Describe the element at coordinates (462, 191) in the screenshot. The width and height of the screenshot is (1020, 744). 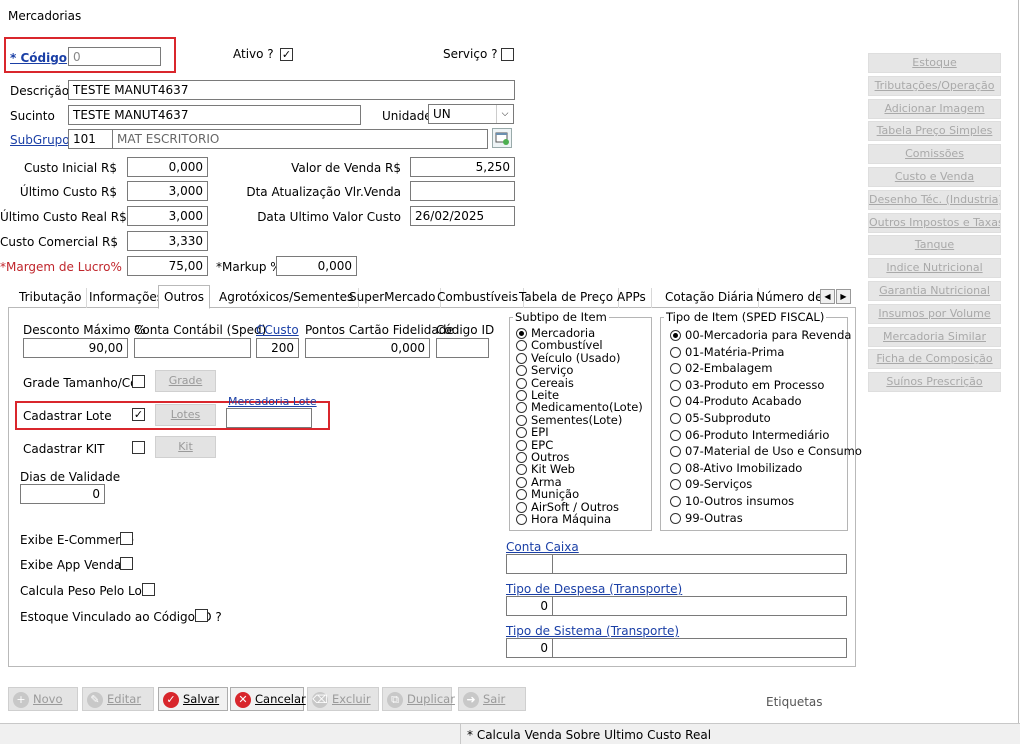
I see `dta-atualizacao-input` at that location.